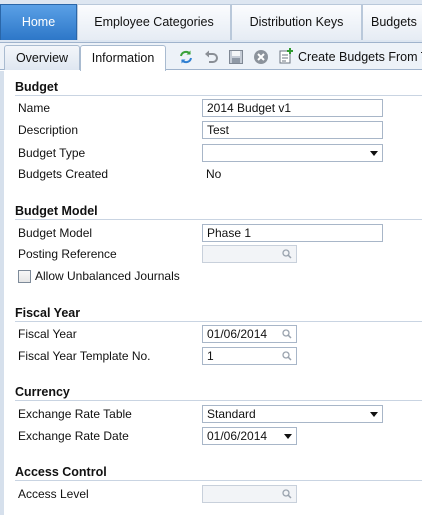  Describe the element at coordinates (210, 356) in the screenshot. I see `fiscal-year-template-value: 1` at that location.